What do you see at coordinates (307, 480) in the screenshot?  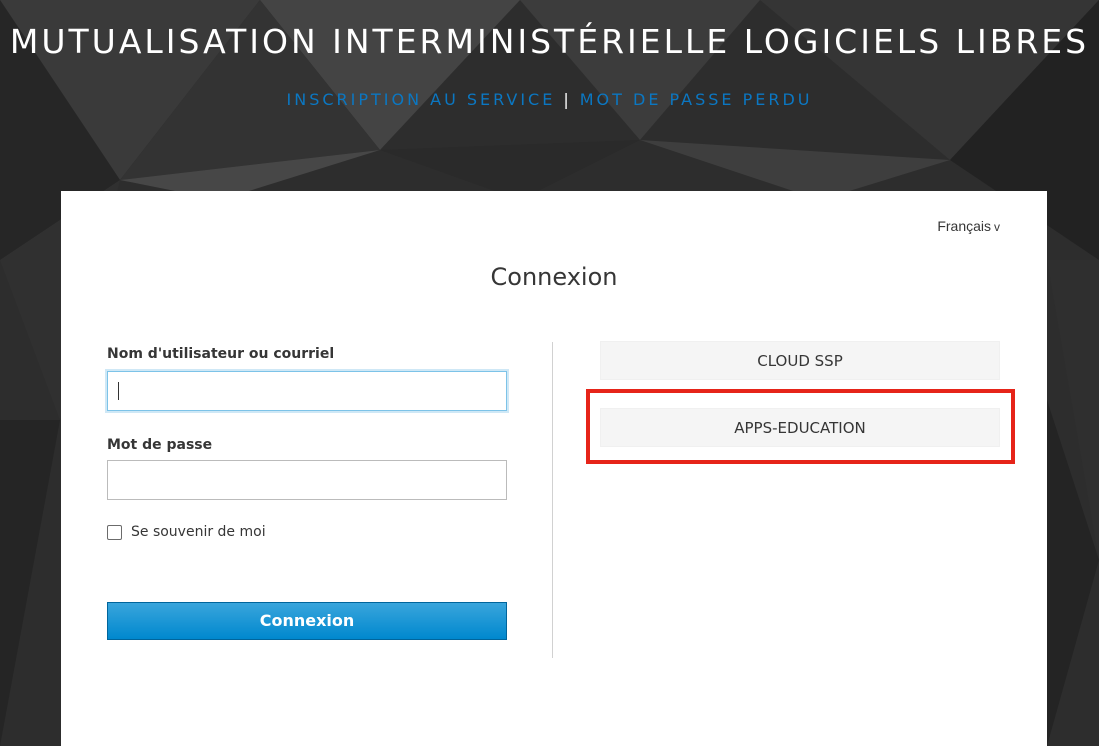 I see `password-input` at bounding box center [307, 480].